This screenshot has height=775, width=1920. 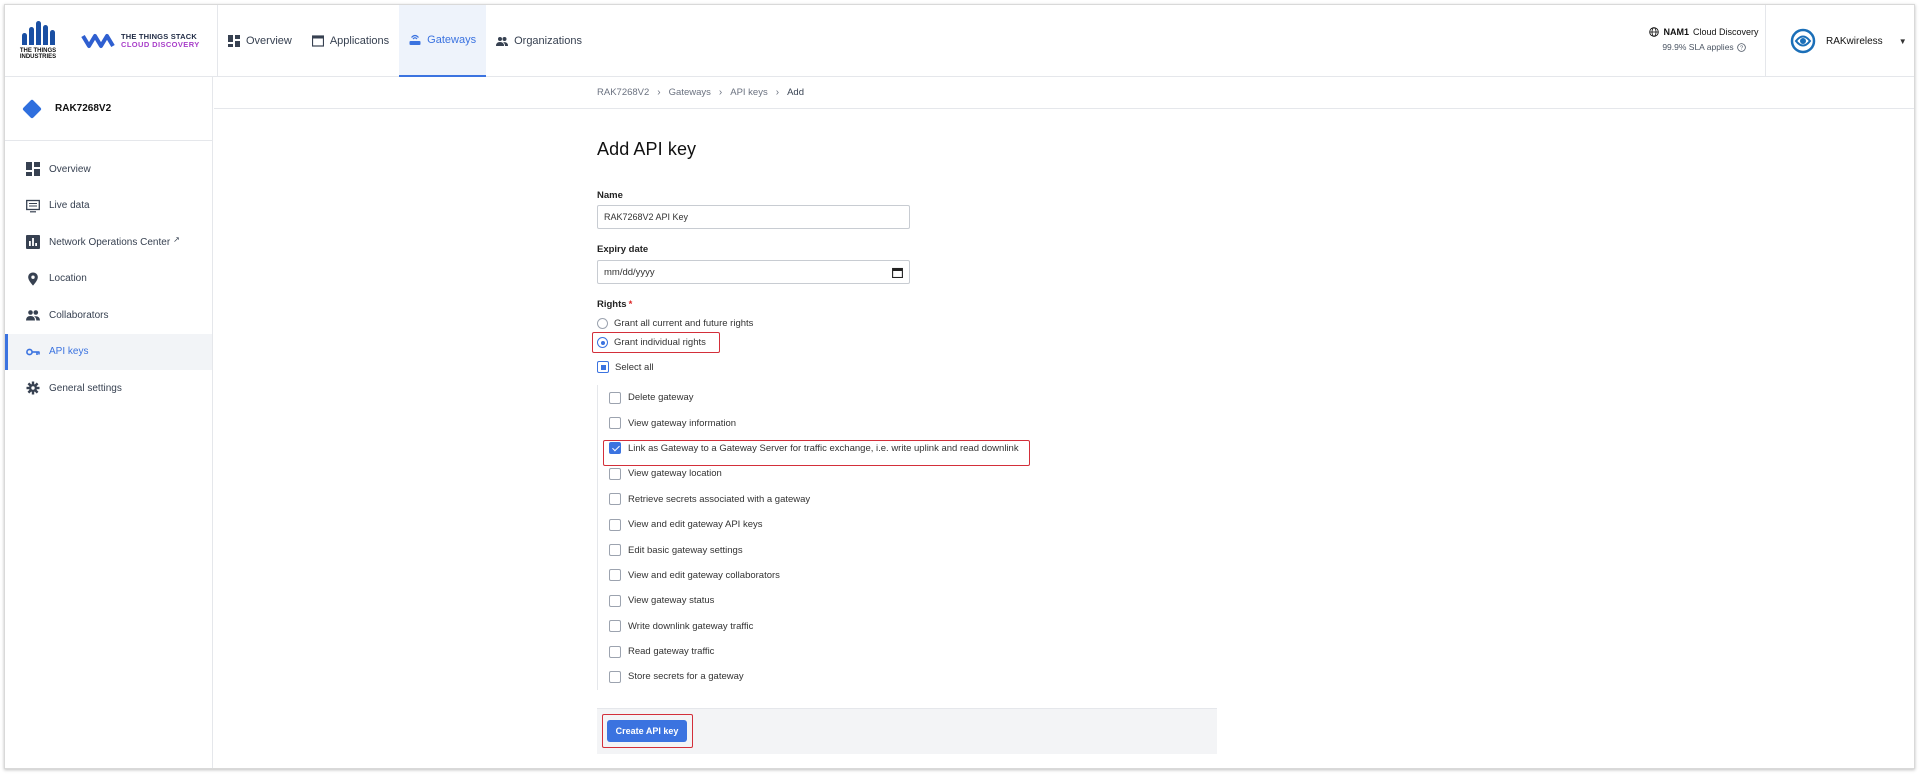 What do you see at coordinates (623, 92) in the screenshot?
I see `breadcrumb-item-gateway: RAK7268V2` at bounding box center [623, 92].